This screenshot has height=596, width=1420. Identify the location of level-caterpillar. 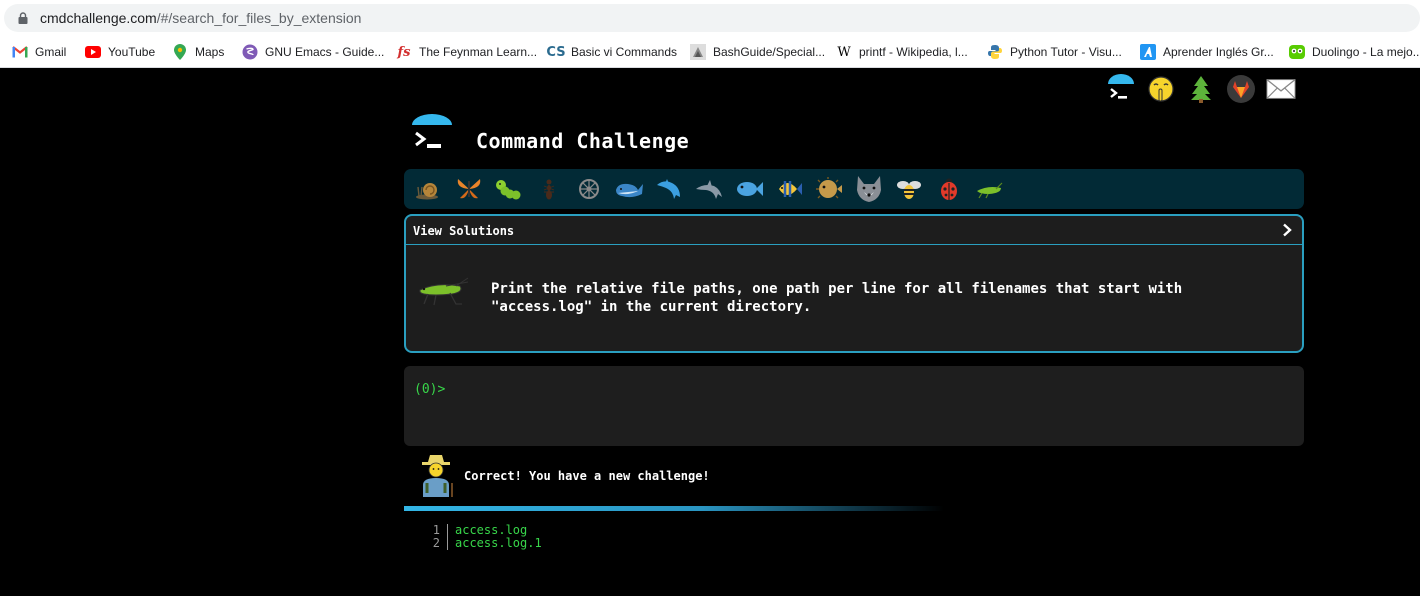
(509, 189).